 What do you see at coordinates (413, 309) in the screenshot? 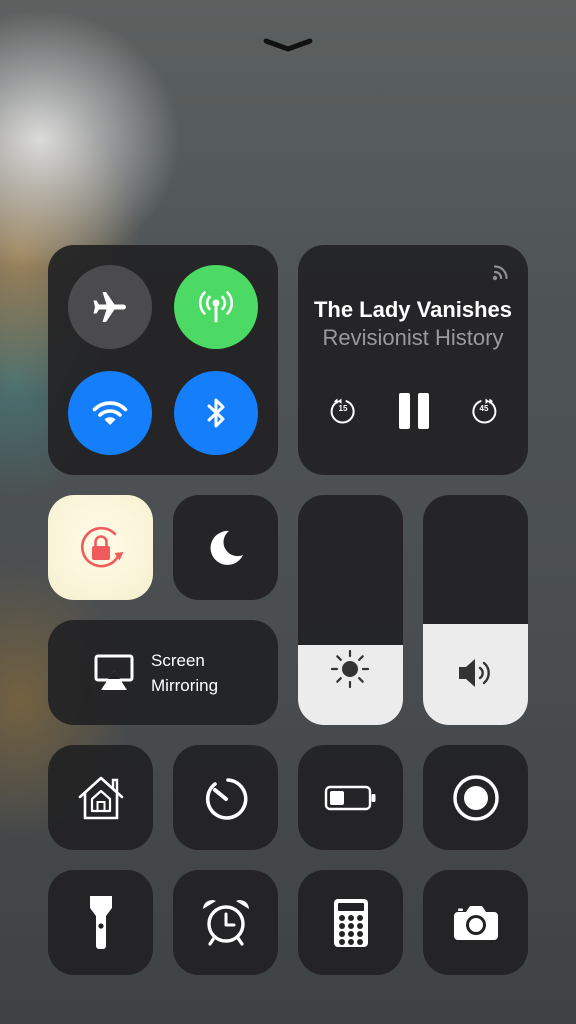
I see `now-playing-title: The Lady Vanishes` at bounding box center [413, 309].